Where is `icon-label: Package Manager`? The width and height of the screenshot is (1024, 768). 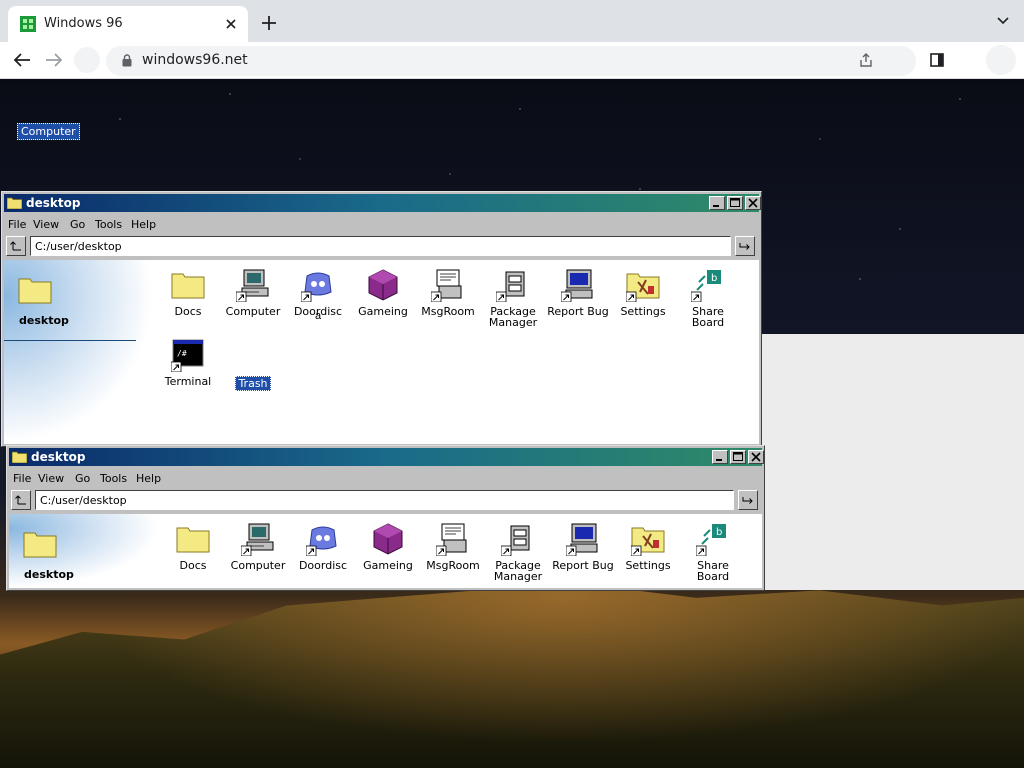
icon-label: Package Manager is located at coordinates (518, 571).